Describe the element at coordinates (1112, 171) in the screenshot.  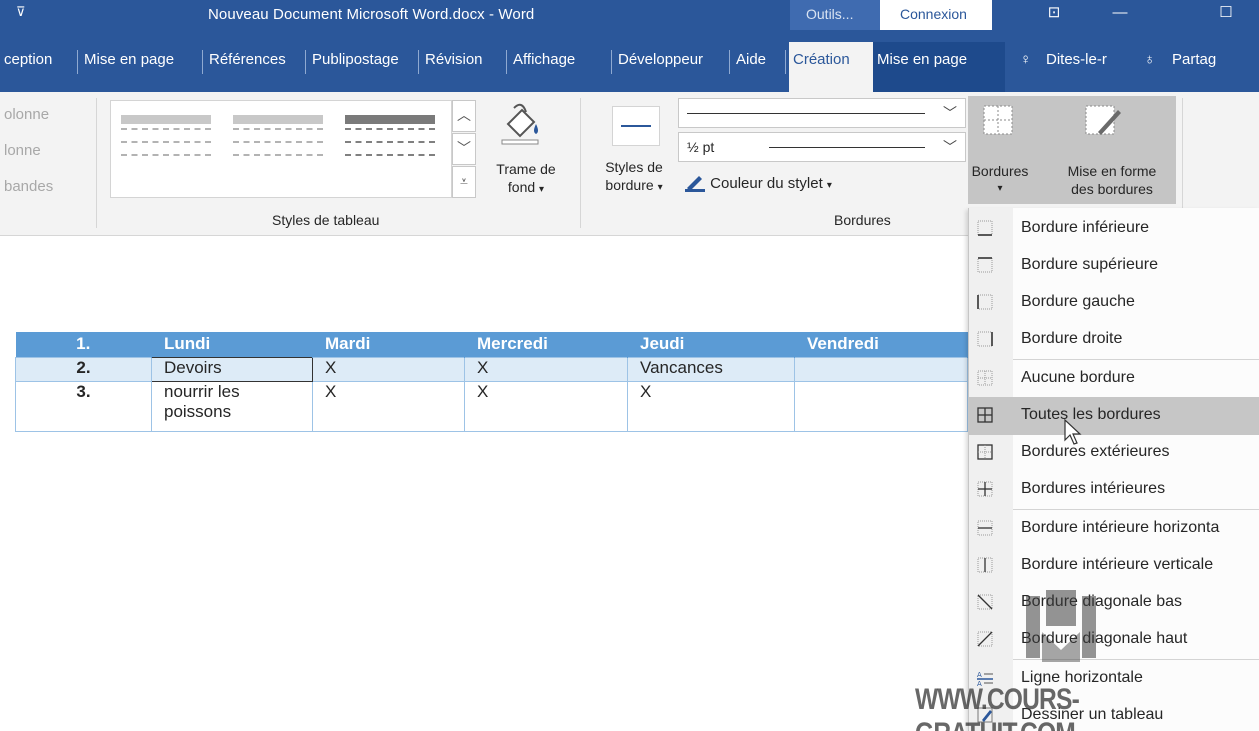
I see `border-painter-label-1: Mise en forme` at that location.